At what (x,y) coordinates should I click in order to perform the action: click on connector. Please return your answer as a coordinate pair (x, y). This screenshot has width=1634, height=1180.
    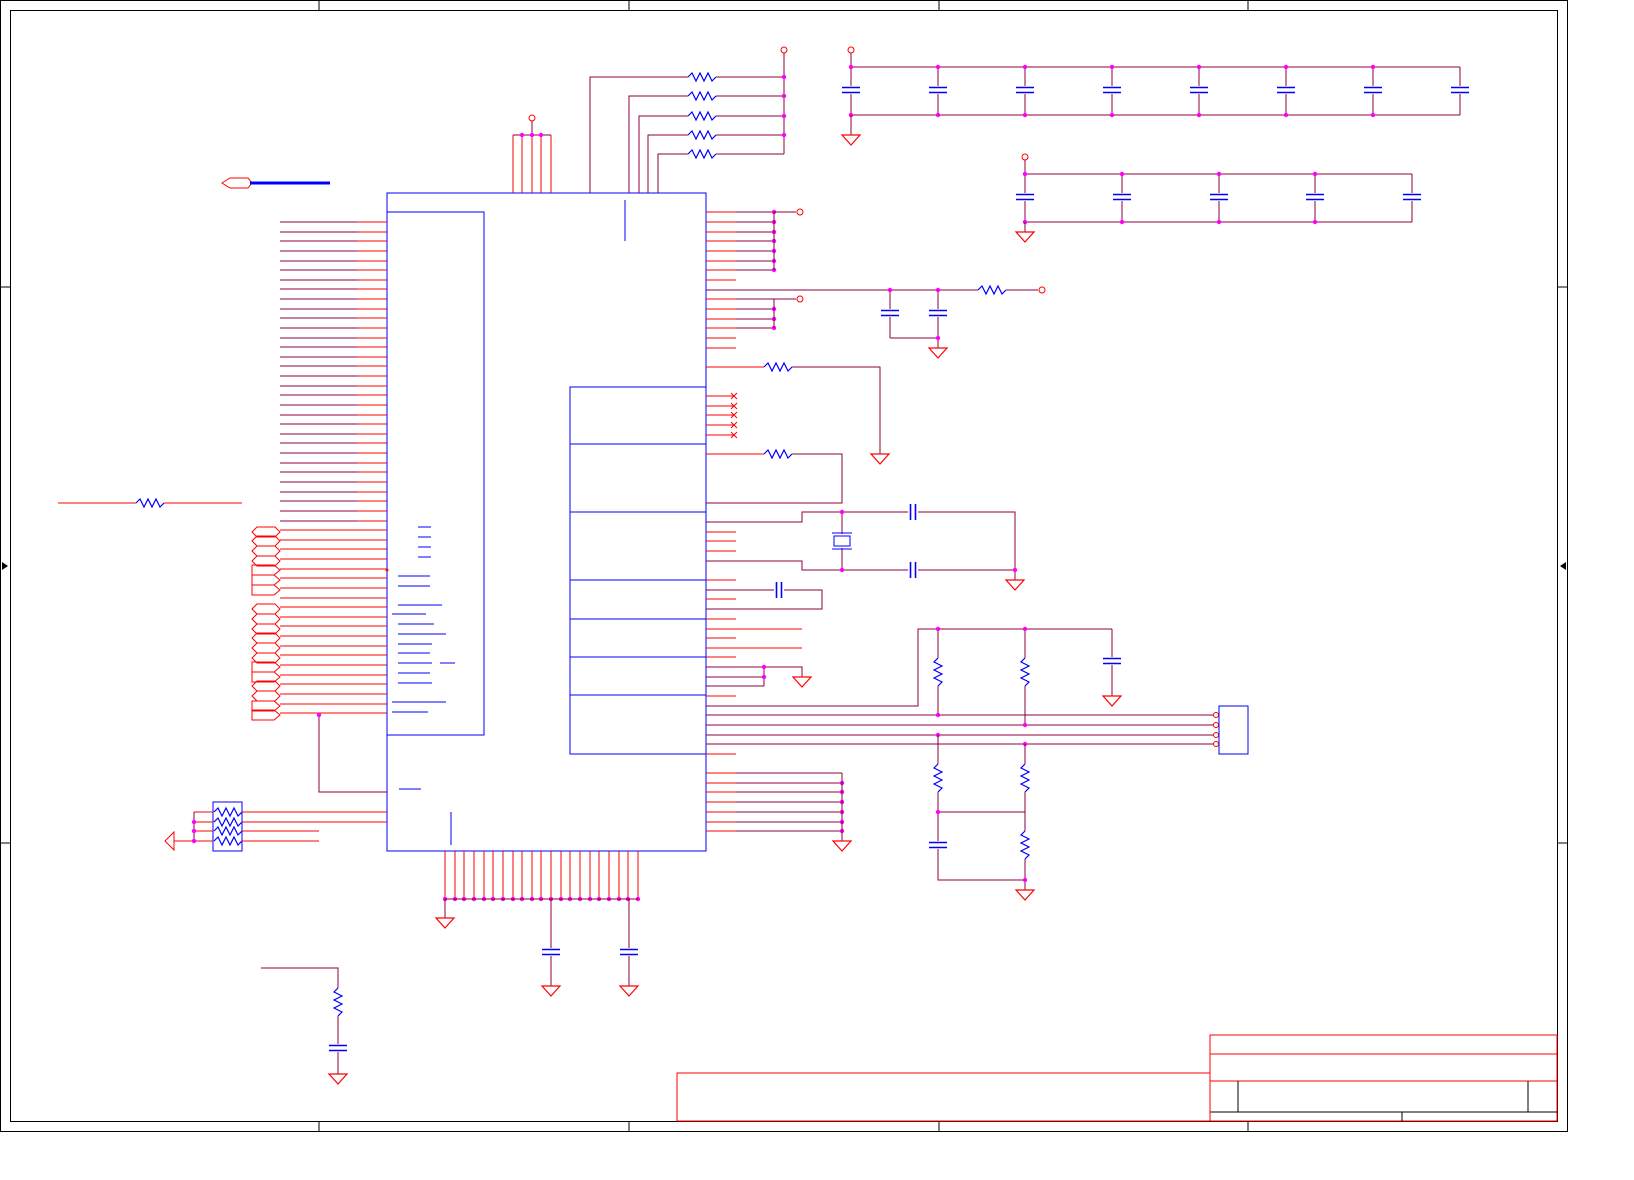
    Looking at the image, I should click on (1231, 730).